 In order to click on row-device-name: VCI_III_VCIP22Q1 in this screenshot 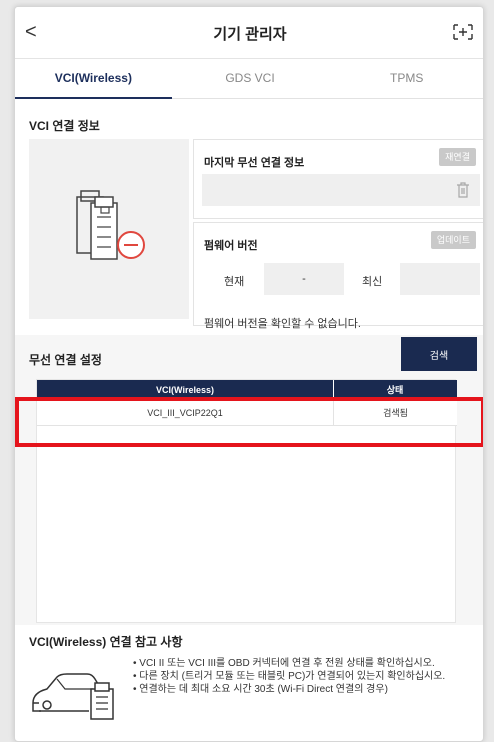, I will do `click(185, 413)`.